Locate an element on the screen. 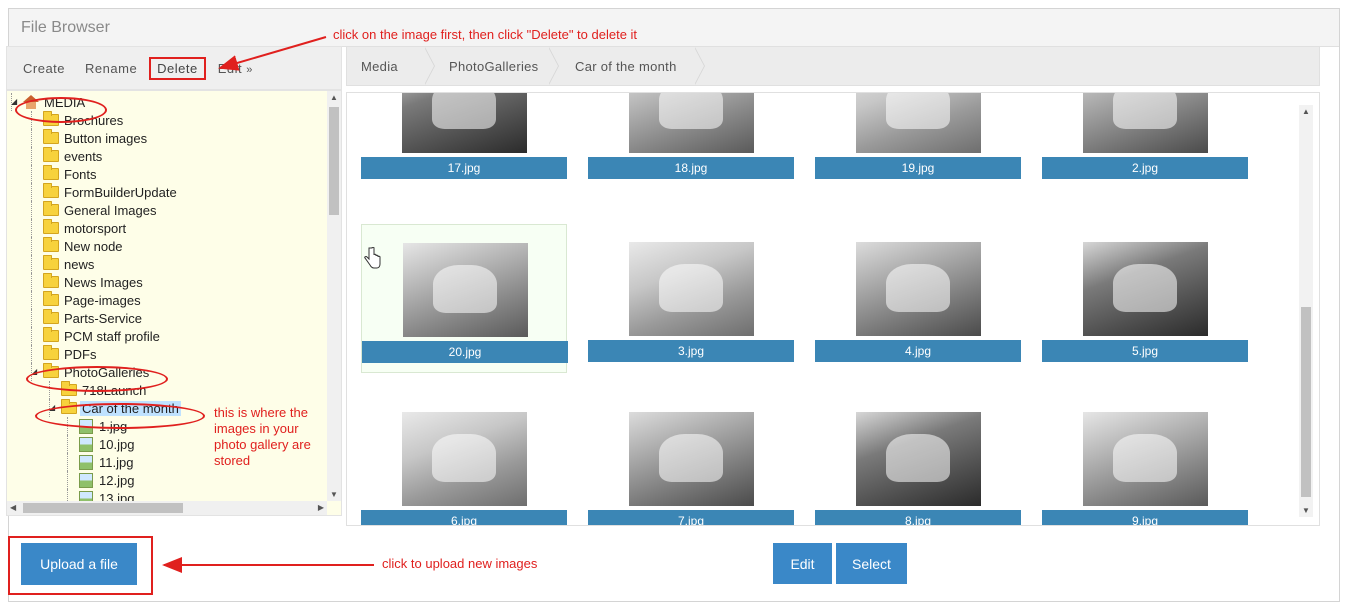 The height and width of the screenshot is (616, 1366). tree-item-label: 10.jpg is located at coordinates (117, 444).